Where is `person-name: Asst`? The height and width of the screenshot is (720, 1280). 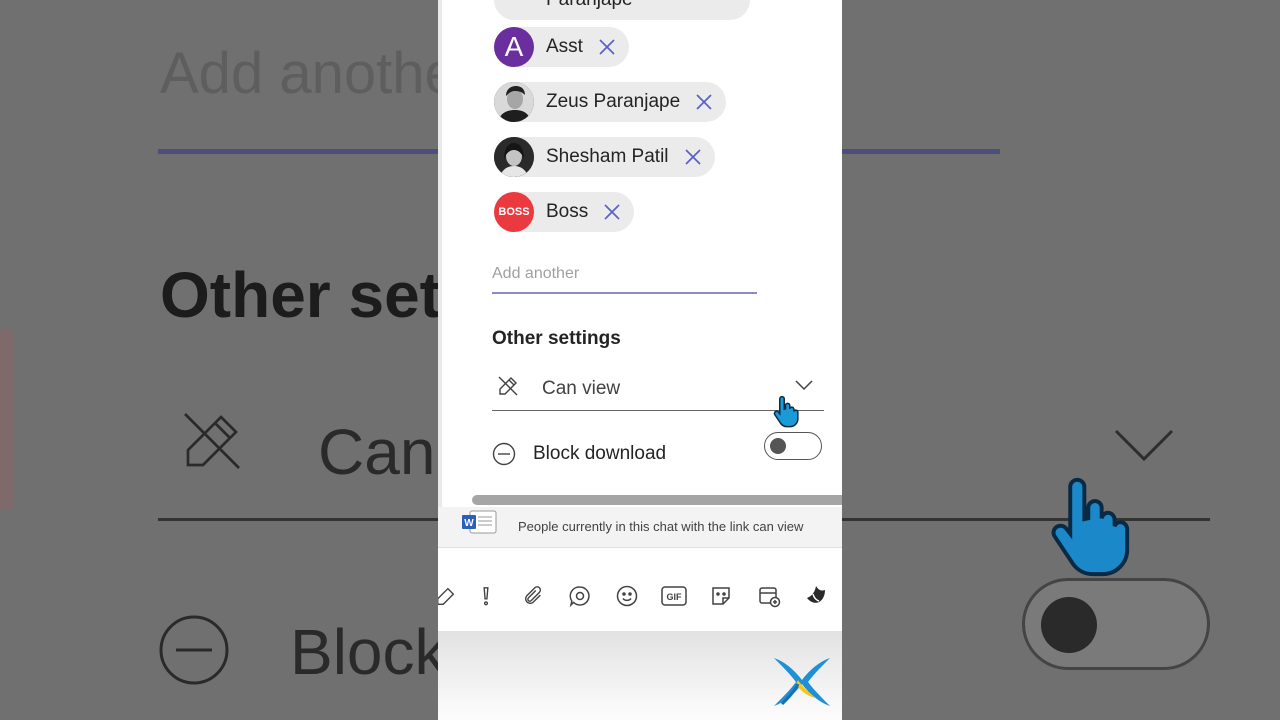 person-name: Asst is located at coordinates (564, 46).